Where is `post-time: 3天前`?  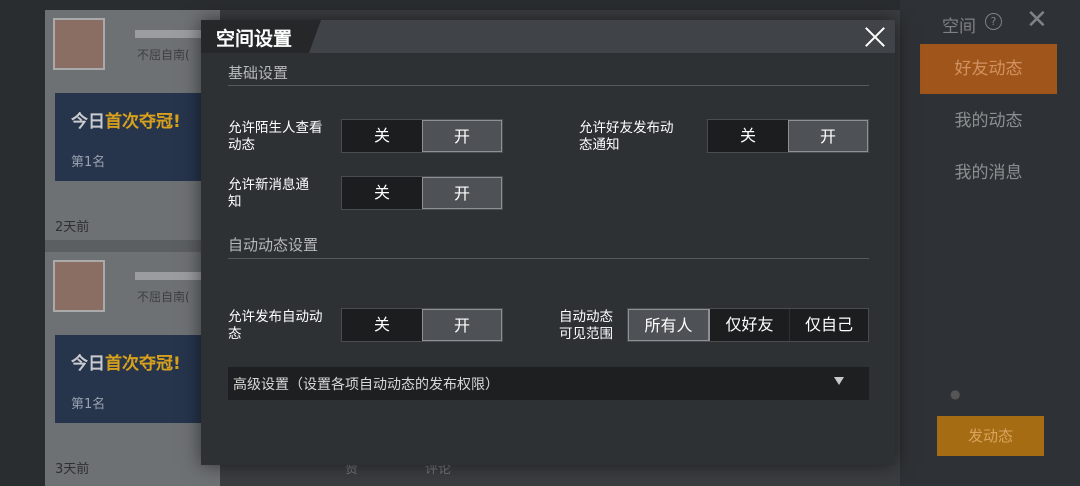 post-time: 3天前 is located at coordinates (72, 469).